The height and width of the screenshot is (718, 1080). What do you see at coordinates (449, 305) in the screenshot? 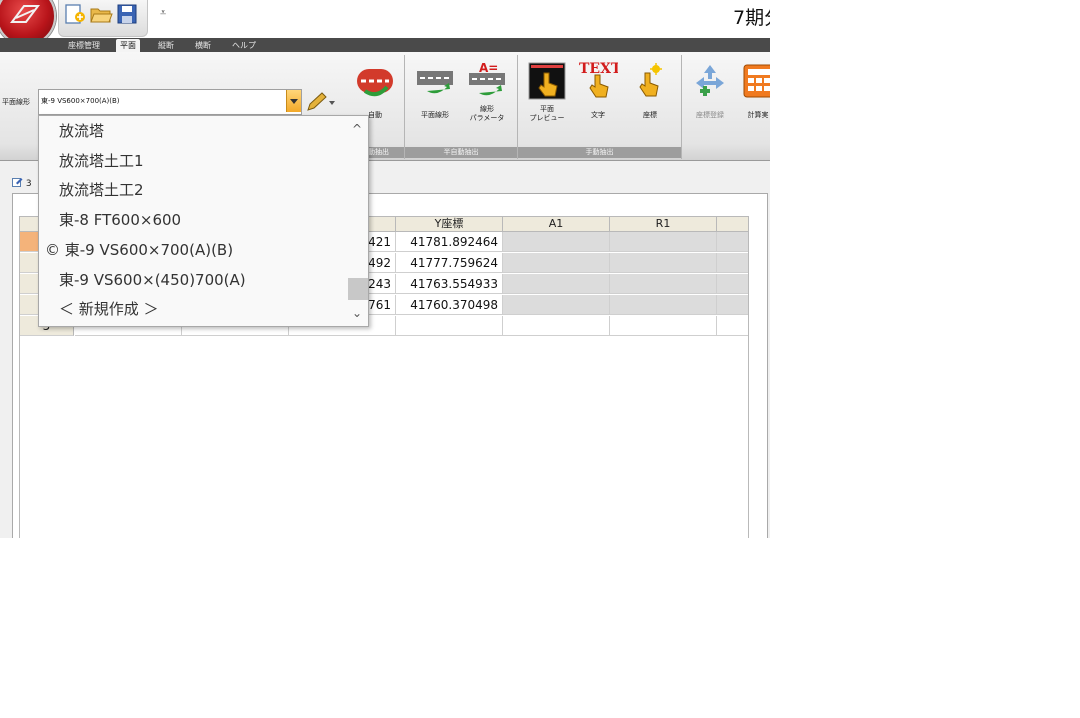
I see `table-cell: 41760.370498` at bounding box center [449, 305].